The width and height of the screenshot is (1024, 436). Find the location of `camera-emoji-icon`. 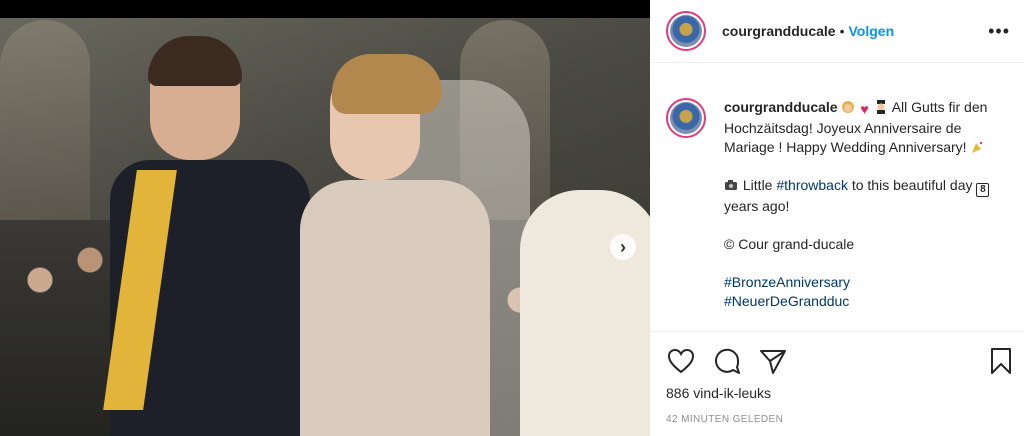

camera-emoji-icon is located at coordinates (731, 185).